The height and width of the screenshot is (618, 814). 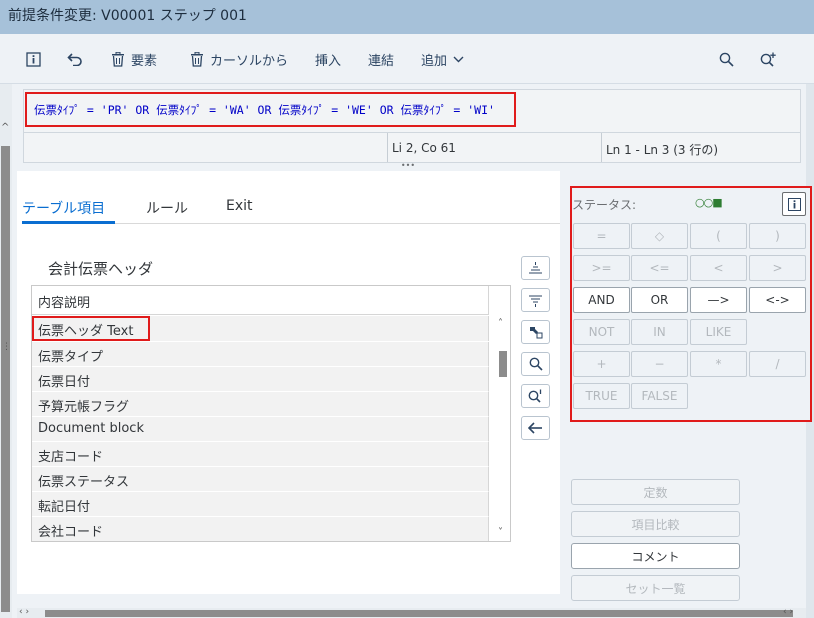 I want to click on op-divide: /, so click(x=777, y=364).